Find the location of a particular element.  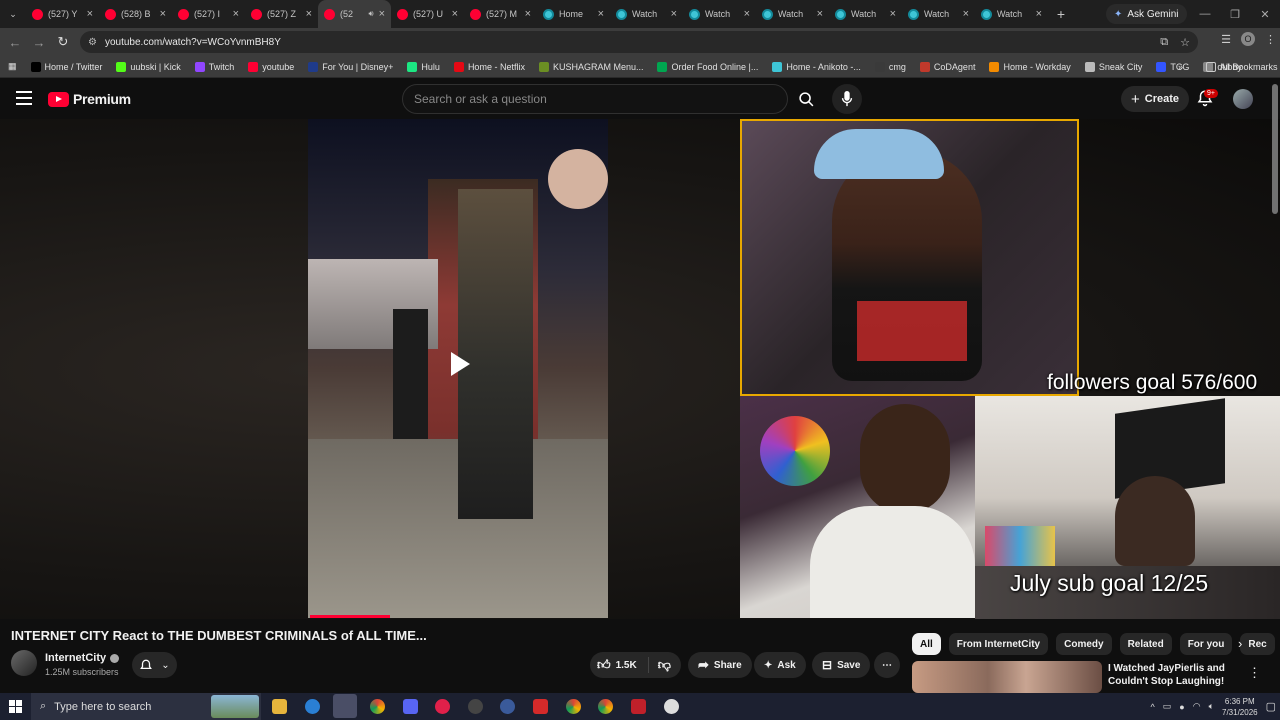

edge-icon is located at coordinates (312, 706).